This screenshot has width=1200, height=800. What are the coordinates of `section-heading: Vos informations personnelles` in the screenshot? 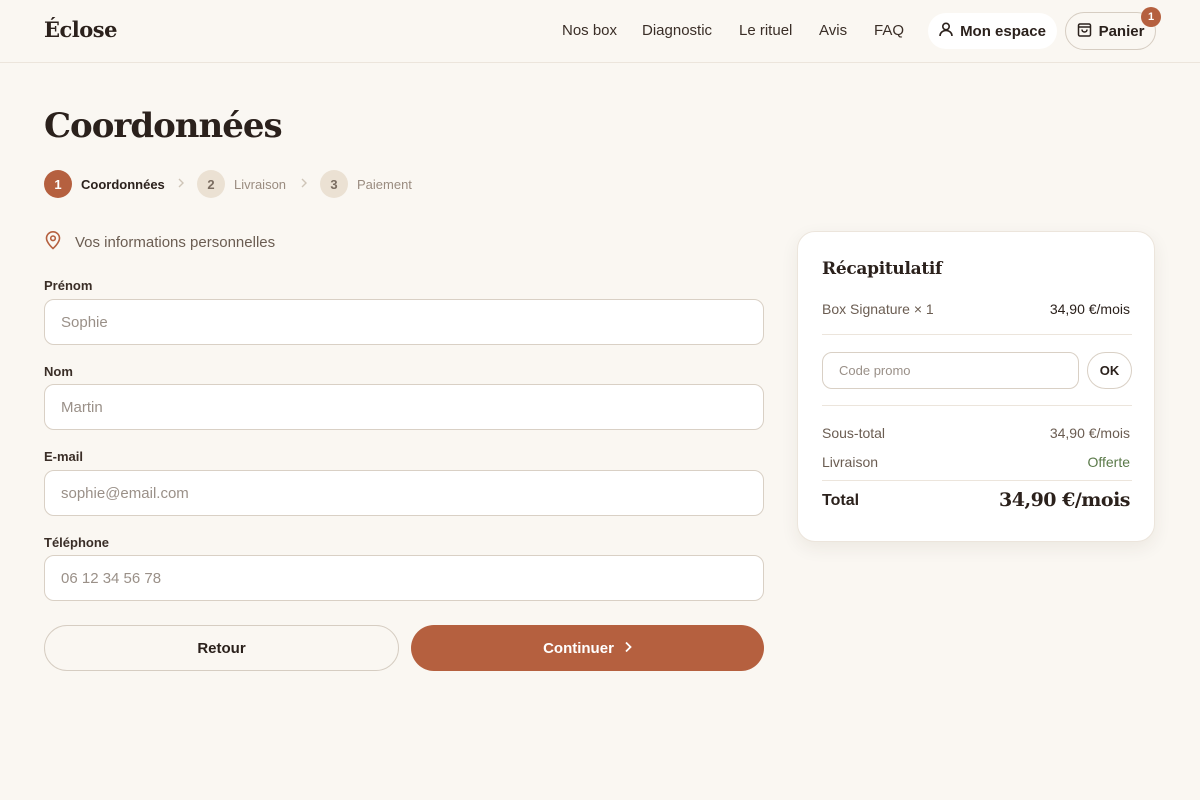 It's located at (159, 242).